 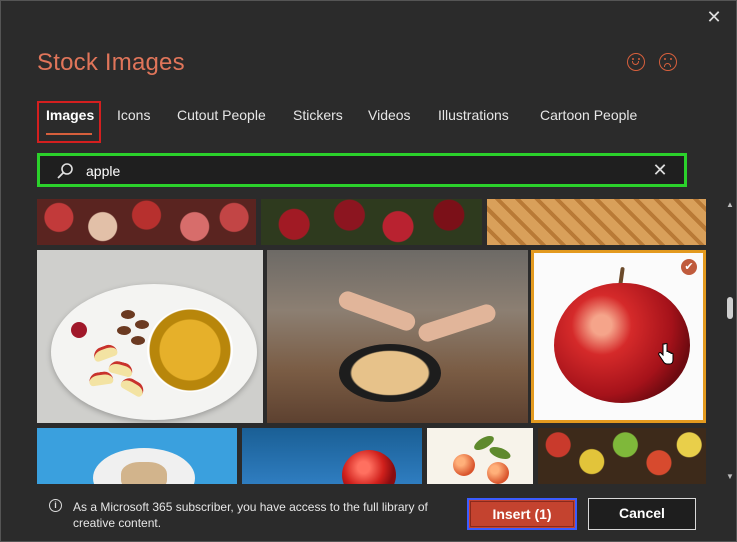 What do you see at coordinates (346, 171) in the screenshot?
I see `search-input` at bounding box center [346, 171].